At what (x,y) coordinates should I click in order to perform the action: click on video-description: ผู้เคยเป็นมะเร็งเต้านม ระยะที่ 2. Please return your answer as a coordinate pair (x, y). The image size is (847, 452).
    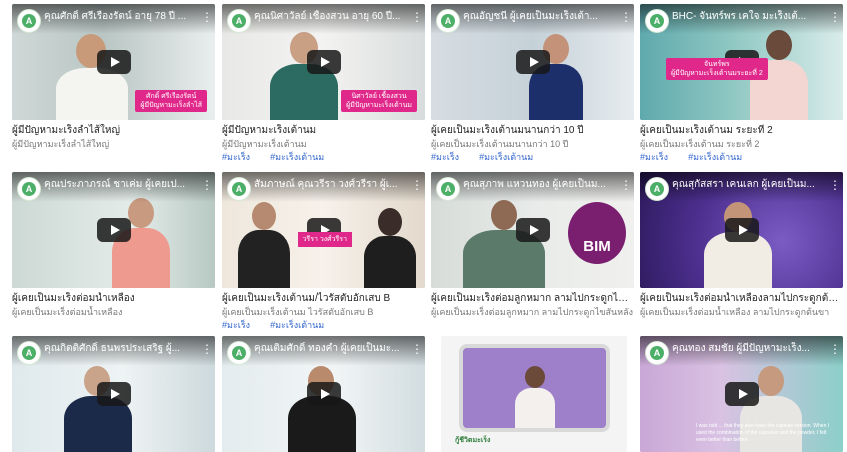
    Looking at the image, I should click on (700, 144).